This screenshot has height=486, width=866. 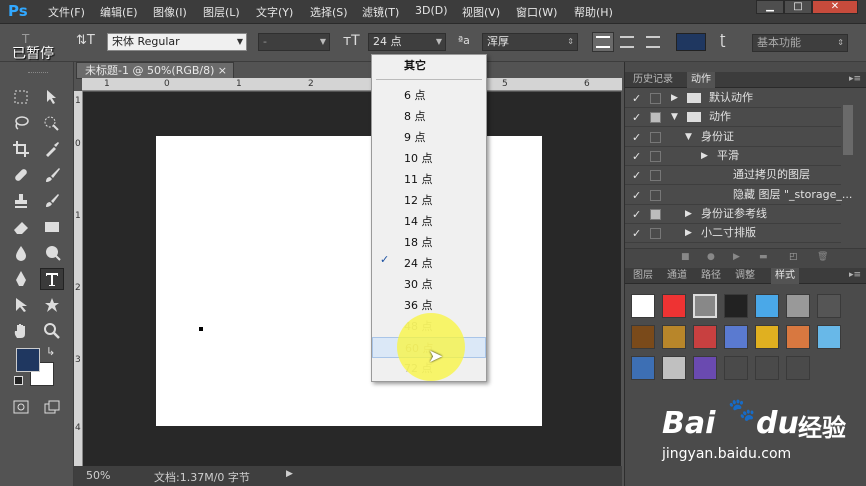 I want to click on tab-channels: 通道, so click(x=677, y=276).